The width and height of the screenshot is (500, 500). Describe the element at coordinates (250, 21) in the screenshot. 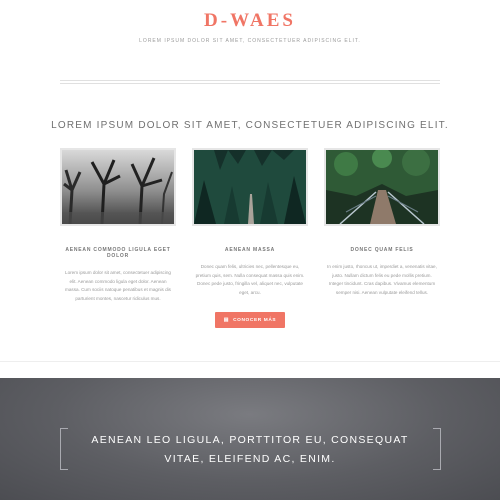

I see `brand-logo: D-WAES` at that location.